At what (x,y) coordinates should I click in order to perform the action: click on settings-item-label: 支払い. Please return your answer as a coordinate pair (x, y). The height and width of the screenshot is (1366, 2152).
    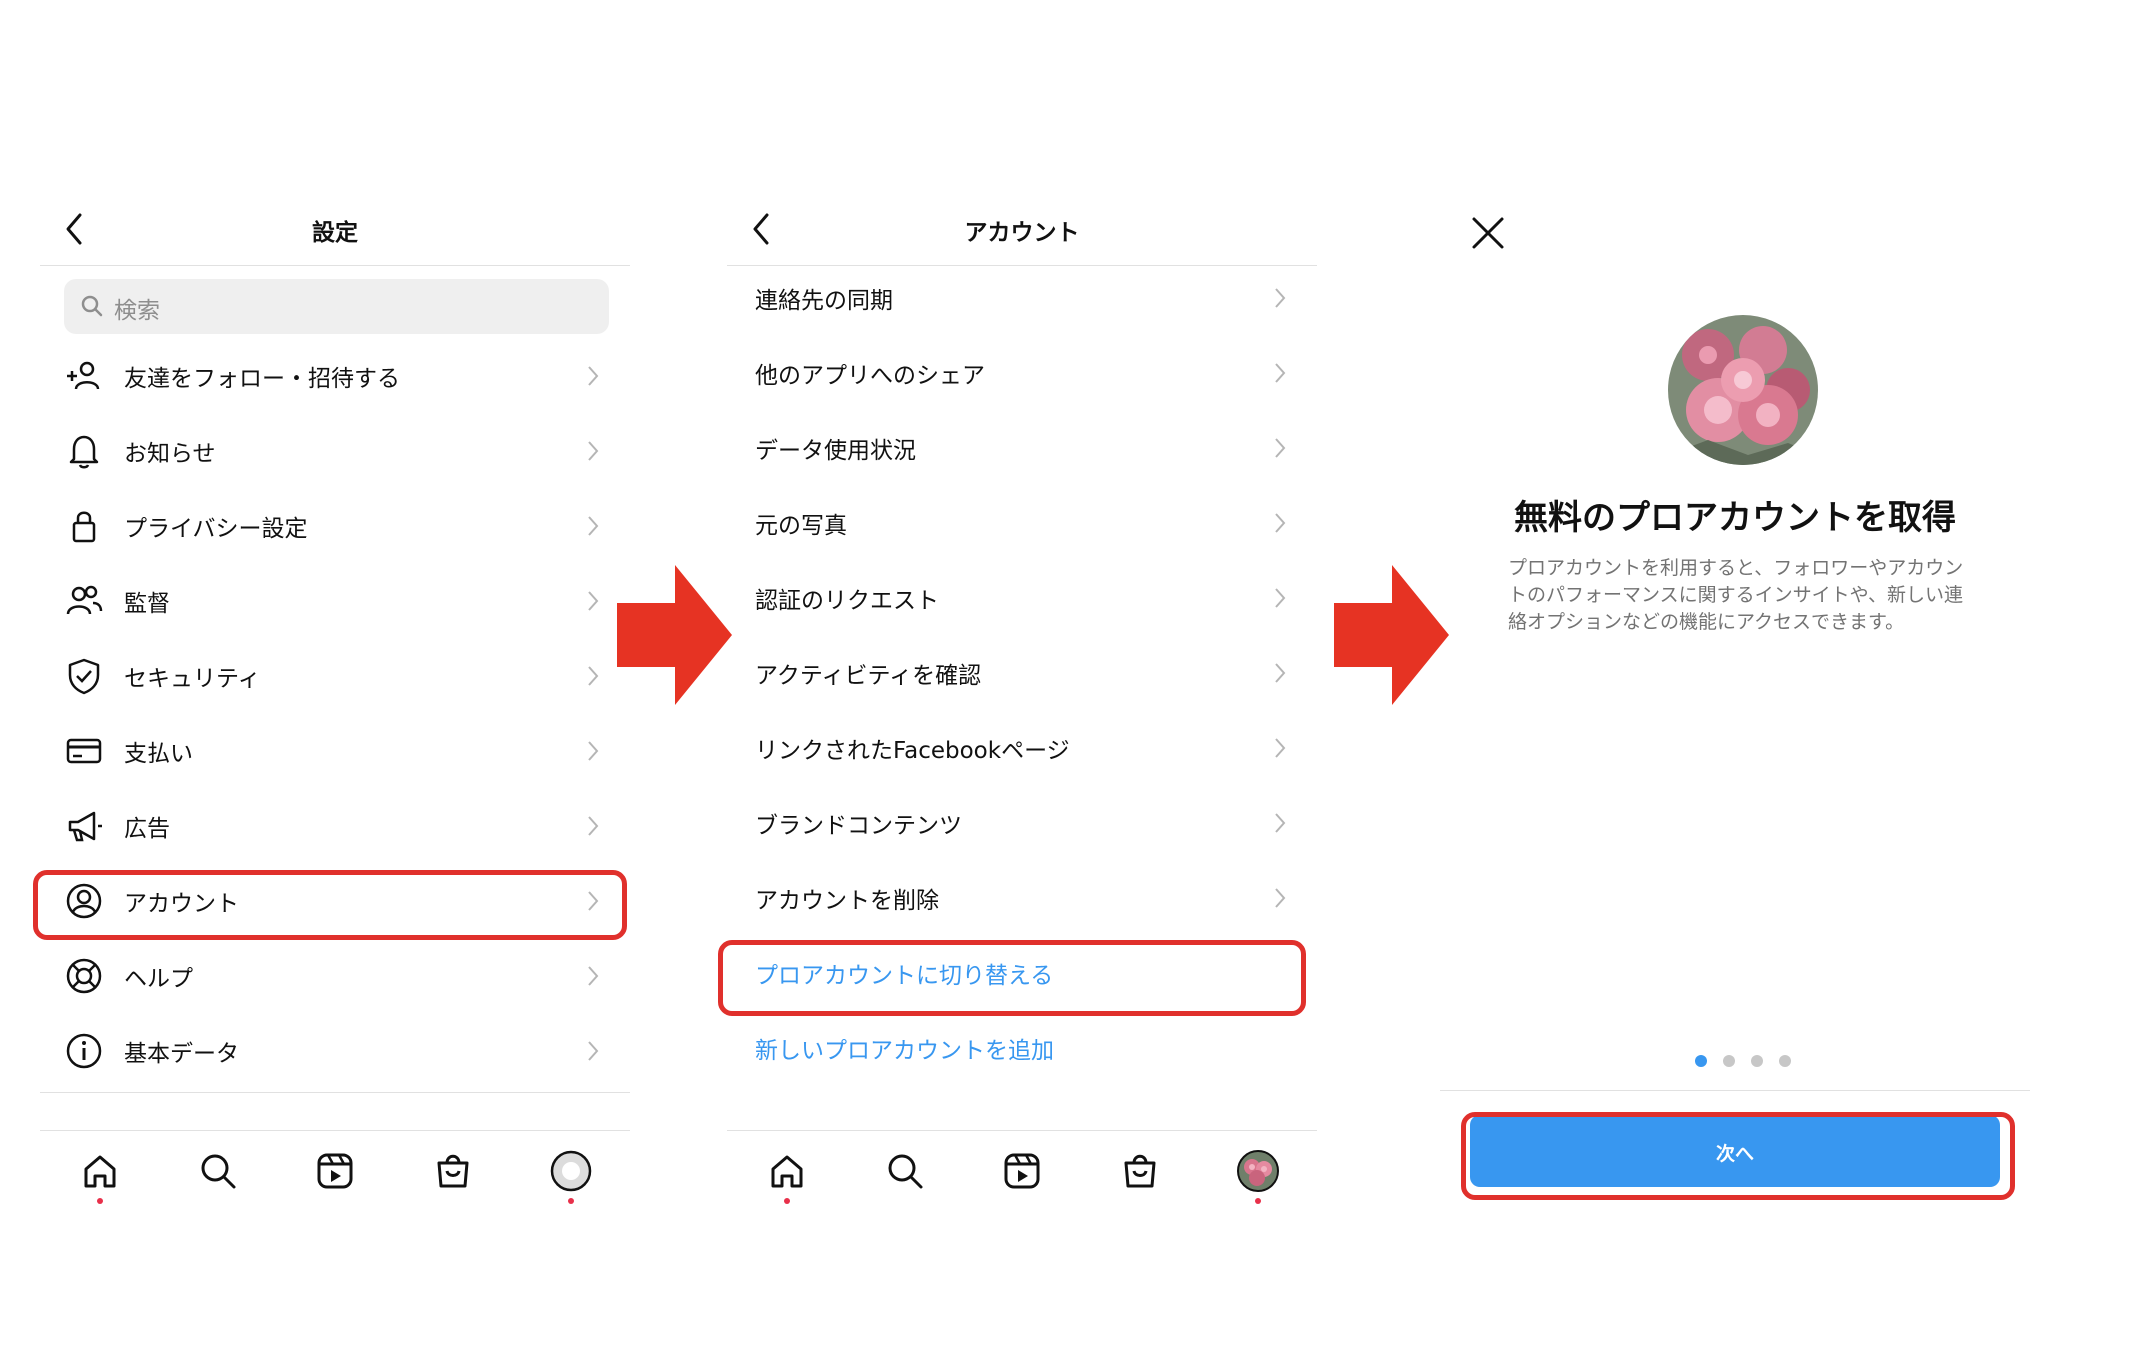
    Looking at the image, I should click on (158, 754).